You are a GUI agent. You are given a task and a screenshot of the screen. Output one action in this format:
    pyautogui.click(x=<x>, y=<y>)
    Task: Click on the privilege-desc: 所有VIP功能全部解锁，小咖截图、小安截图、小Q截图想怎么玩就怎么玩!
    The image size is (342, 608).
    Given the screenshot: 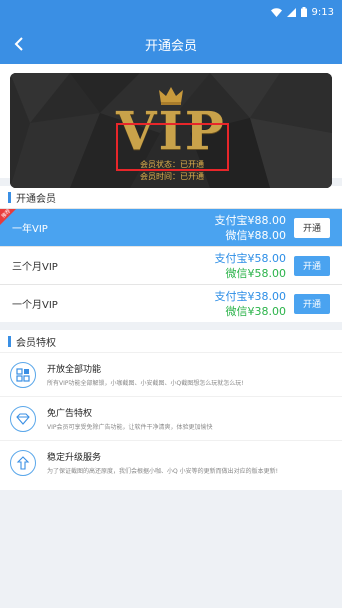 What is the action you would take?
    pyautogui.click(x=145, y=383)
    